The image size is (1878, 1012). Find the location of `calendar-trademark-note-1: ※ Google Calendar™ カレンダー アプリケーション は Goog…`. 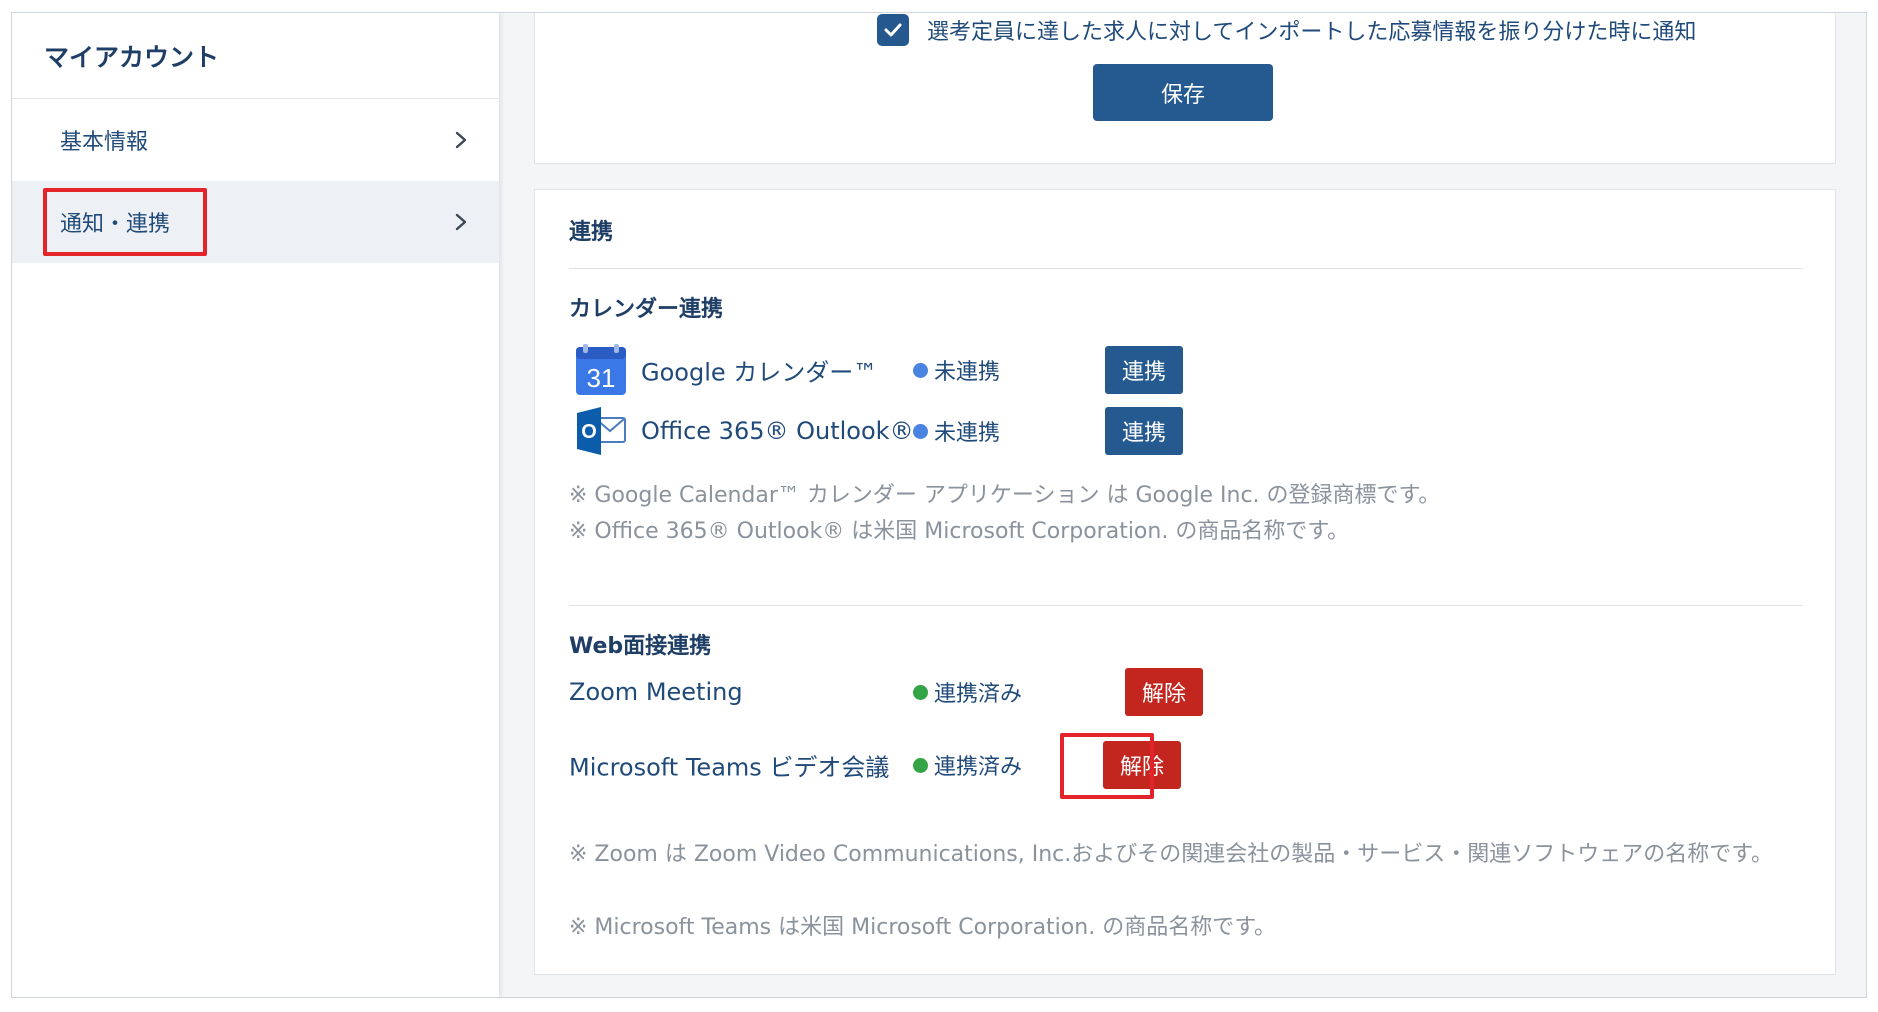

calendar-trademark-note-1: ※ Google Calendar™ カレンダー アプリケーション は Goog… is located at coordinates (1005, 495).